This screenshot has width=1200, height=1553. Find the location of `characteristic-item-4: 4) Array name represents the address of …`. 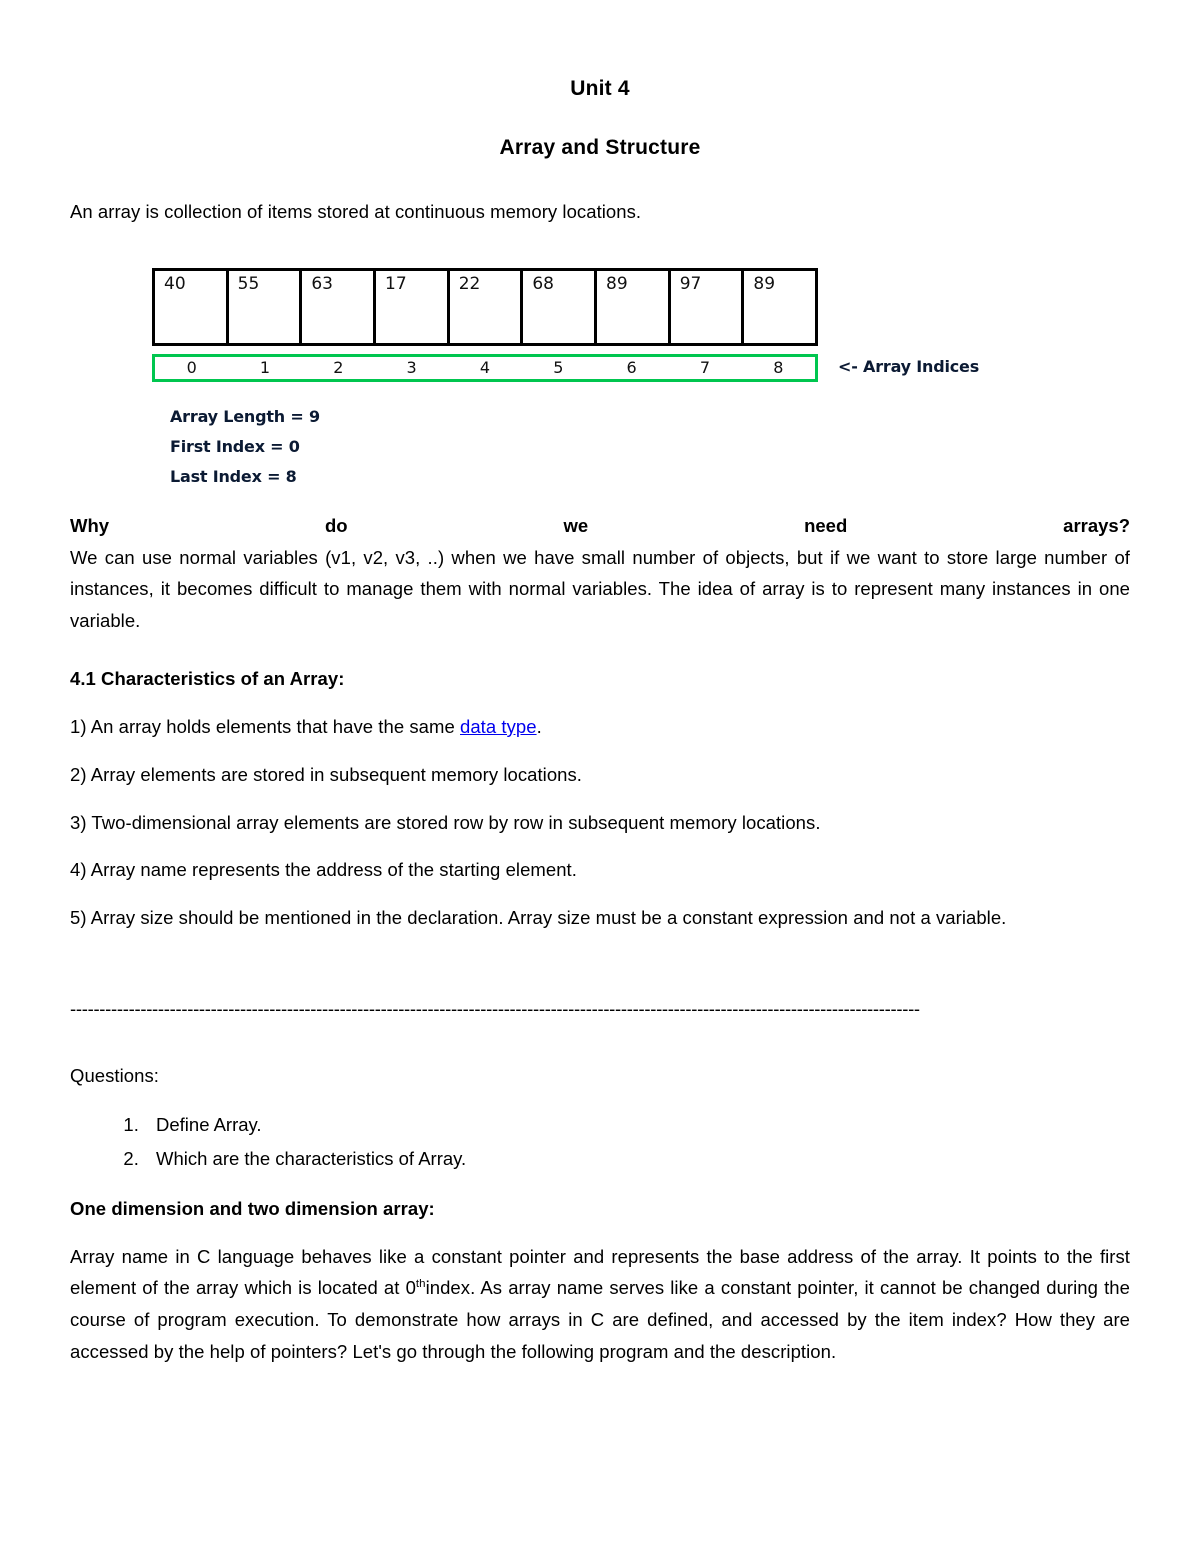

characteristic-item-4: 4) Array name represents the address of … is located at coordinates (323, 870).